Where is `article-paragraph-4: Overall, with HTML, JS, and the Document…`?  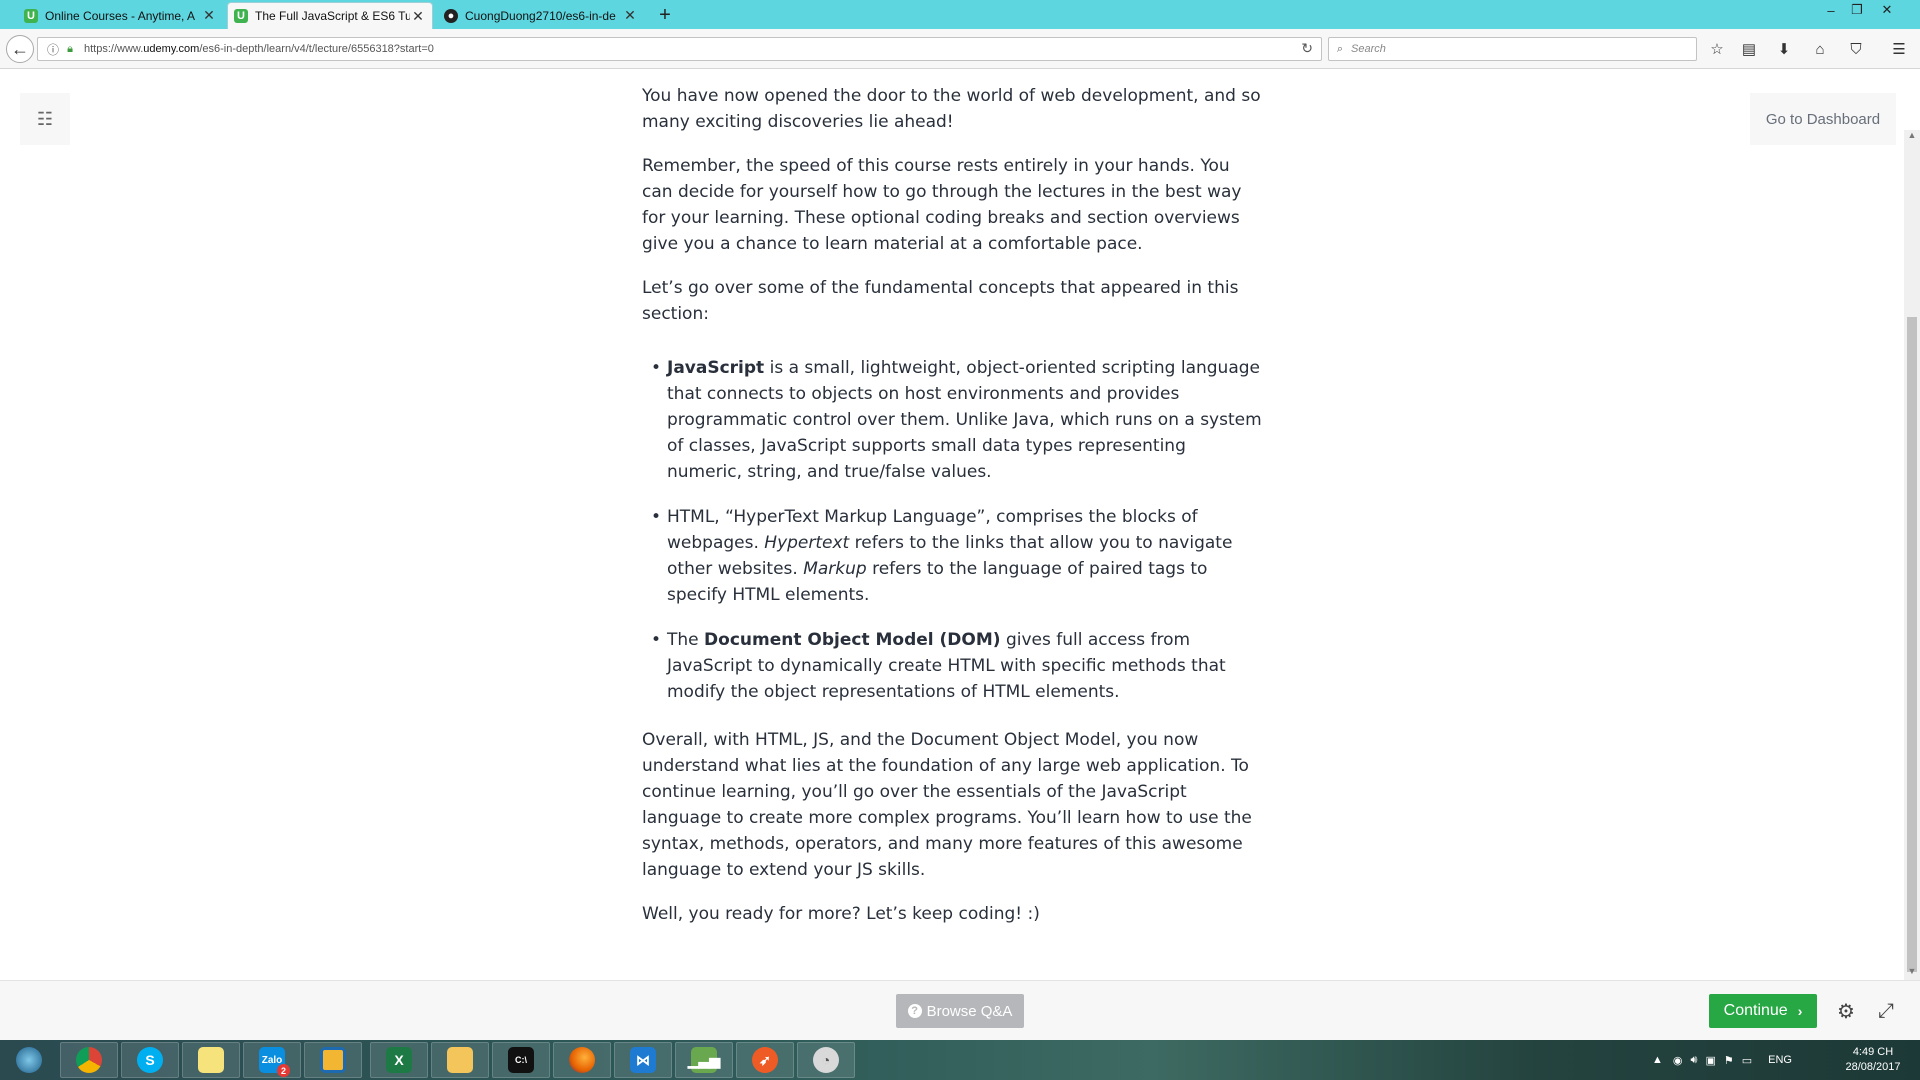 article-paragraph-4: Overall, with HTML, JS, and the Document… is located at coordinates (947, 805).